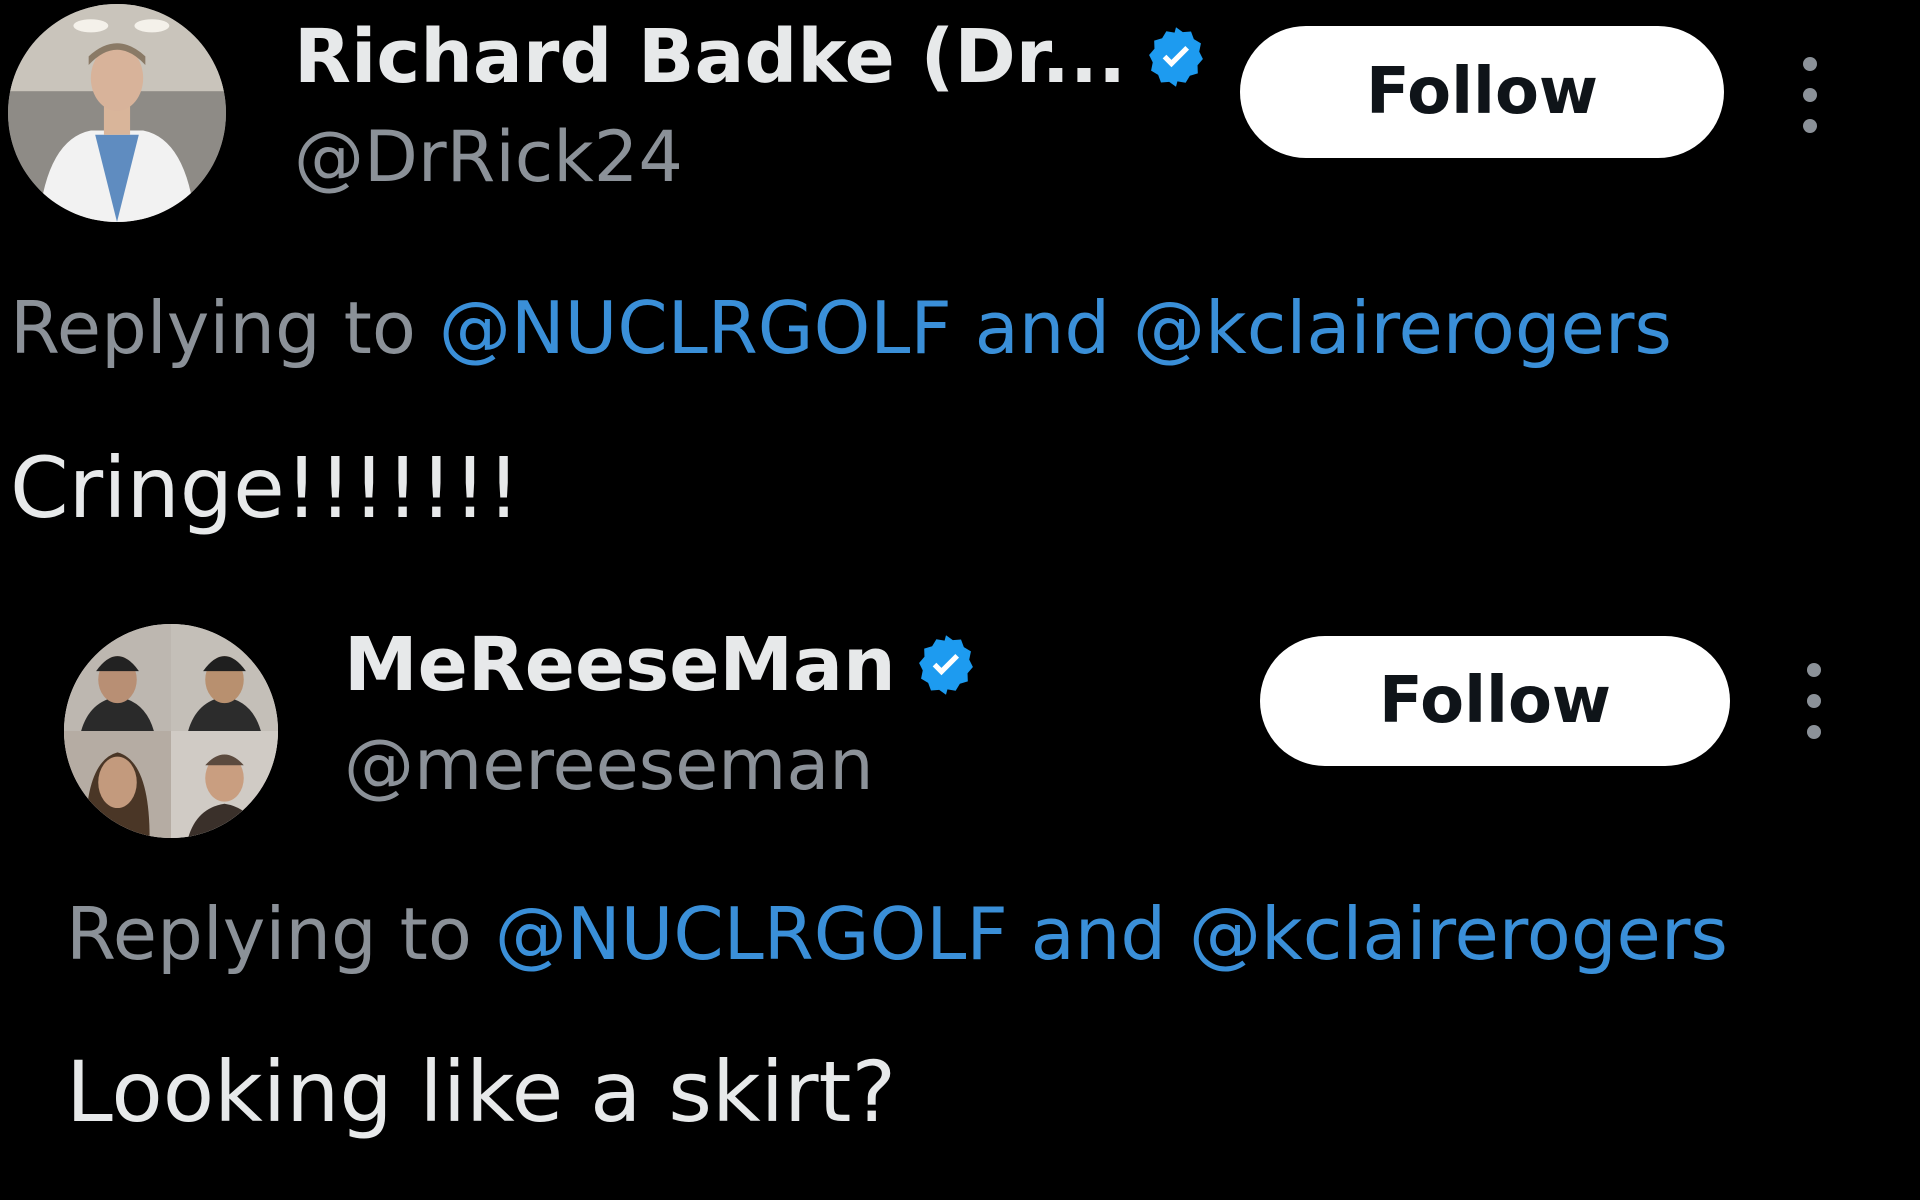 The height and width of the screenshot is (1200, 1920). I want to click on user-handle: @DrRick24, so click(488, 157).